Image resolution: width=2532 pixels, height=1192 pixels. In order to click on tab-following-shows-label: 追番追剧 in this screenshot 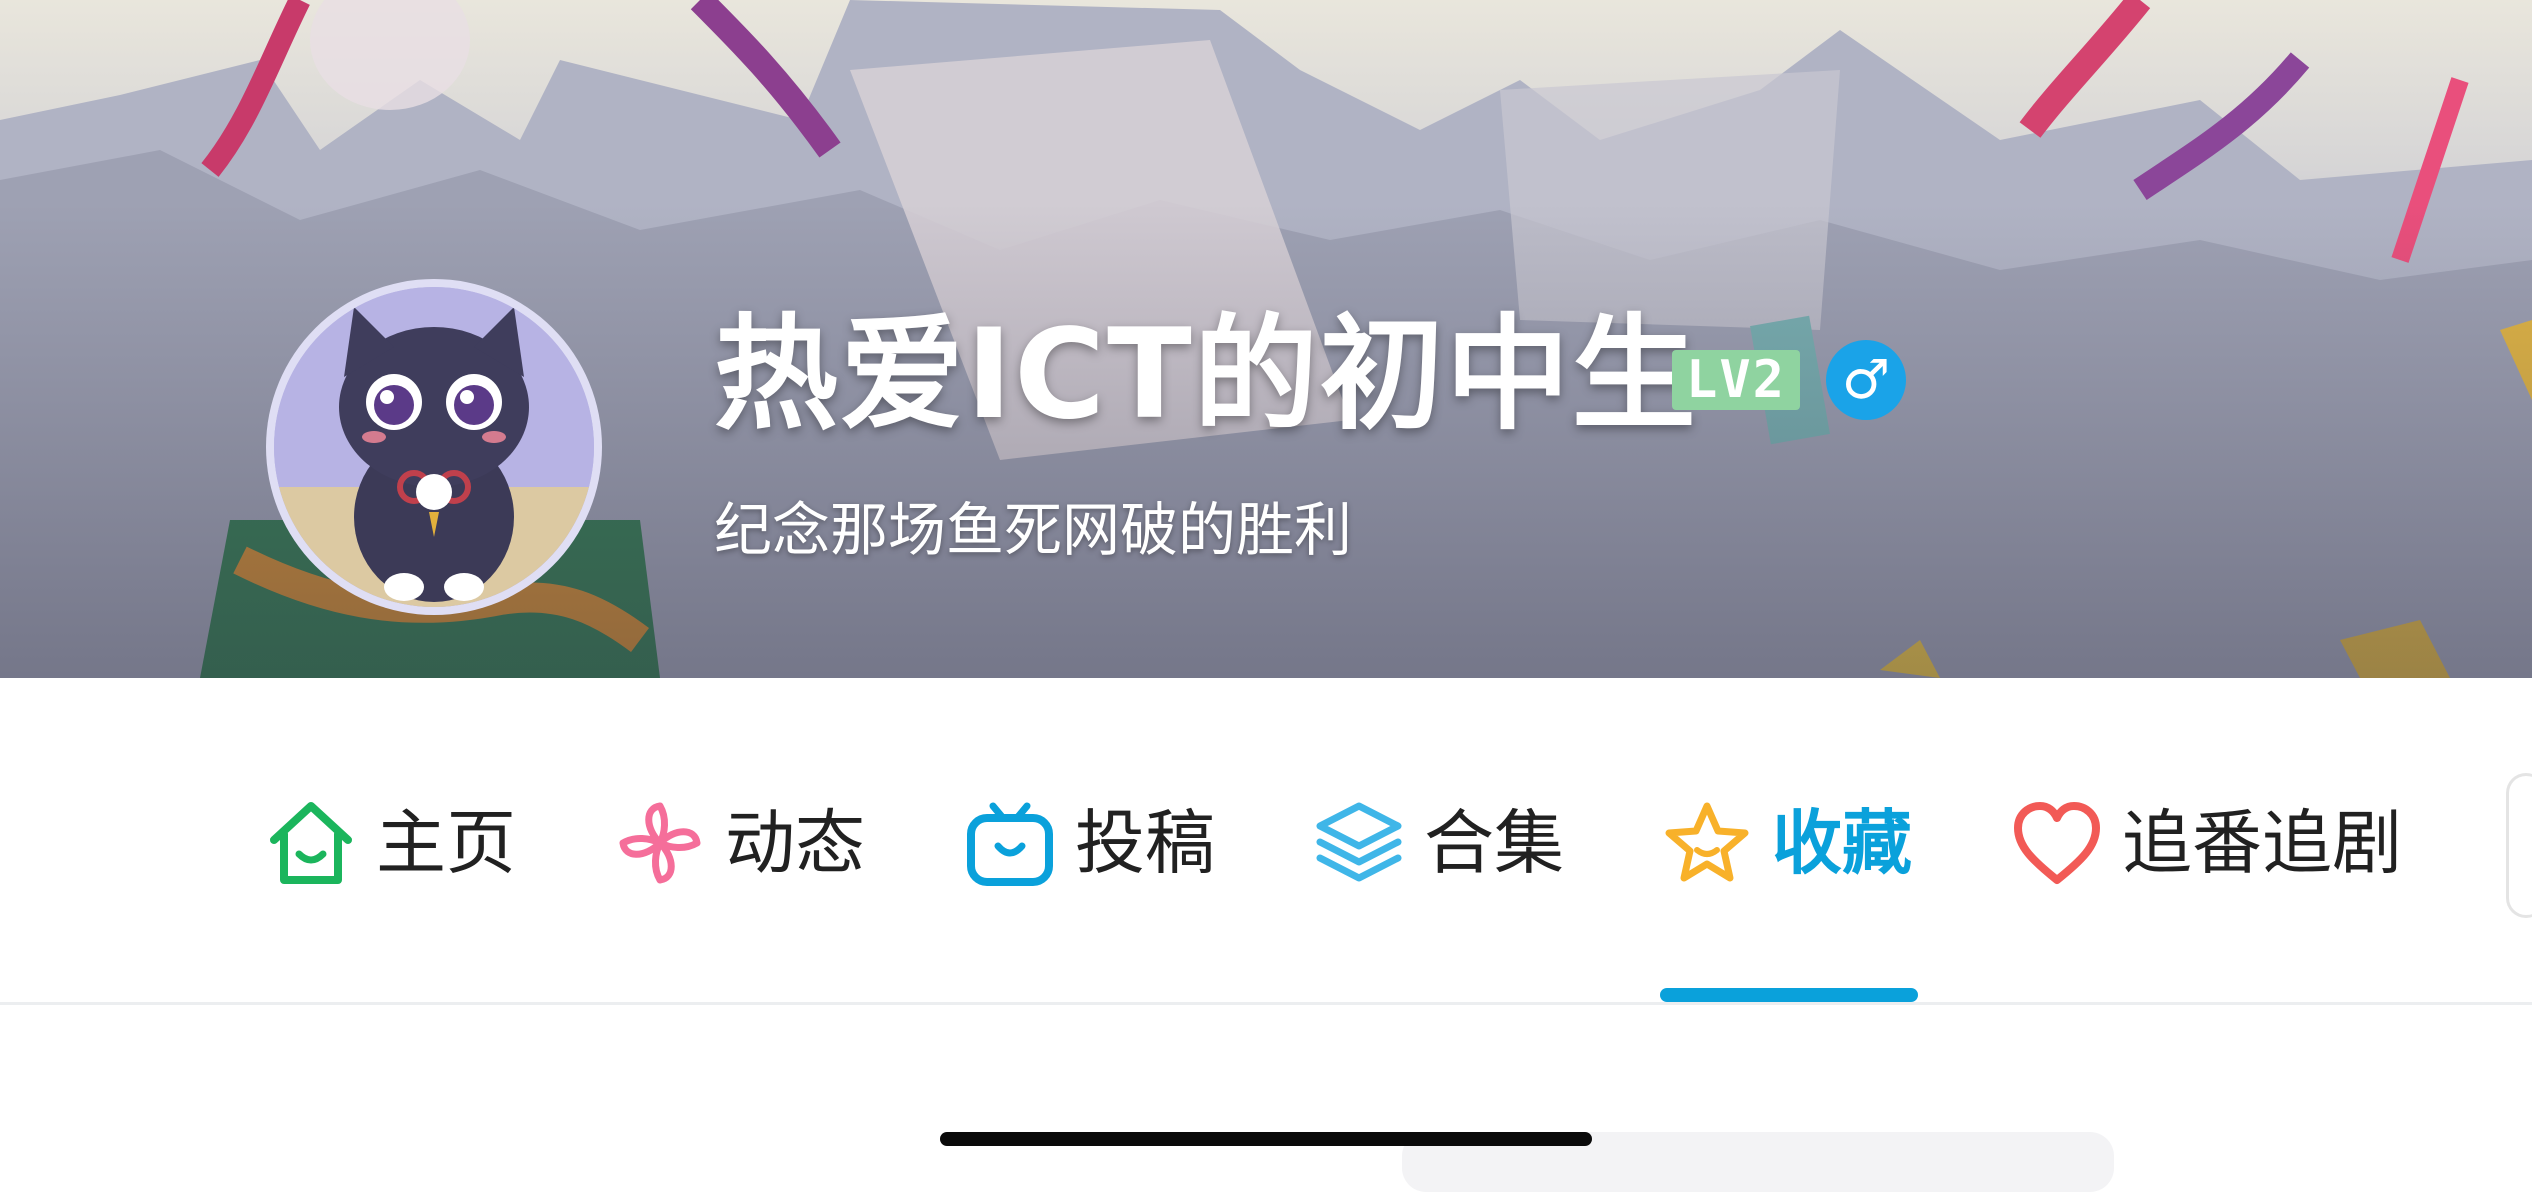, I will do `click(2262, 843)`.